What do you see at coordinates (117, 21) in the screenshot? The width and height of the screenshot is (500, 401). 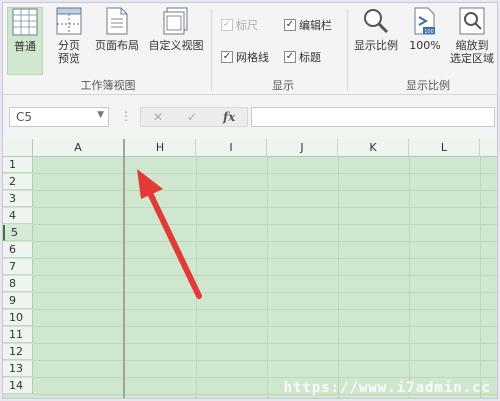 I see `page-layout-icon` at bounding box center [117, 21].